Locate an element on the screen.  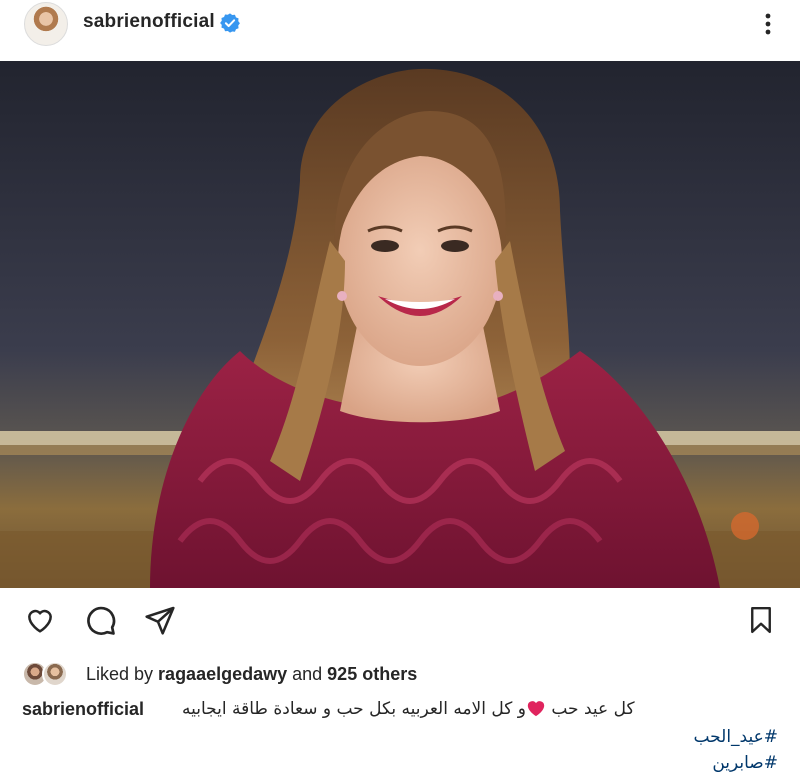
liker-avatar is located at coordinates (55, 674).